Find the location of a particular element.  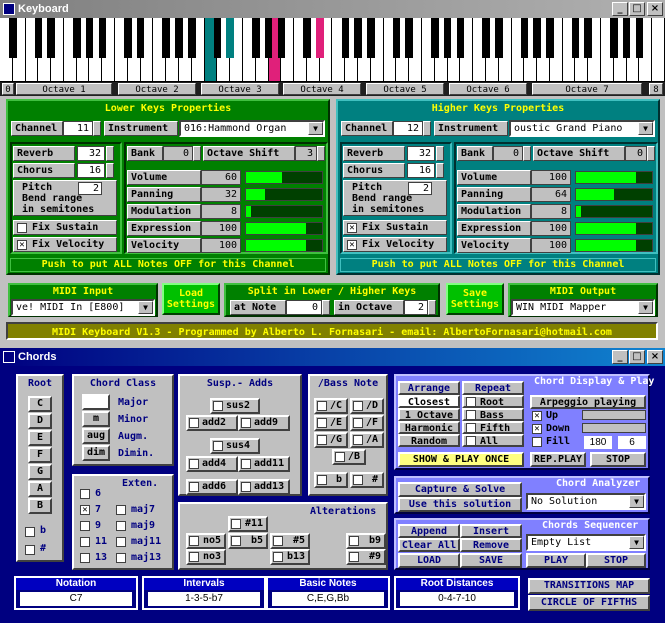

higher-channel-value: 12 is located at coordinates (408, 128).